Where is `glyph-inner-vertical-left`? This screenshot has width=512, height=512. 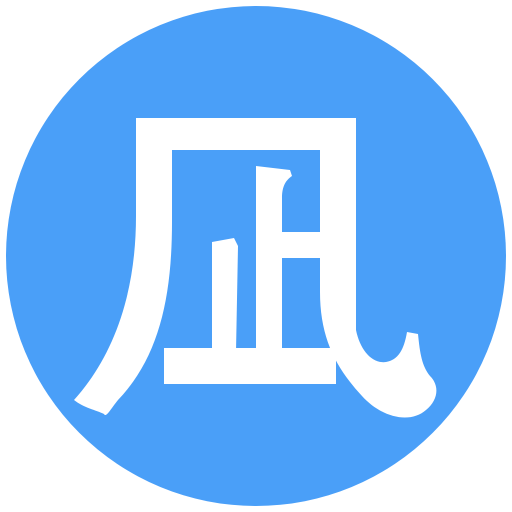 glyph-inner-vertical-left is located at coordinates (225, 295).